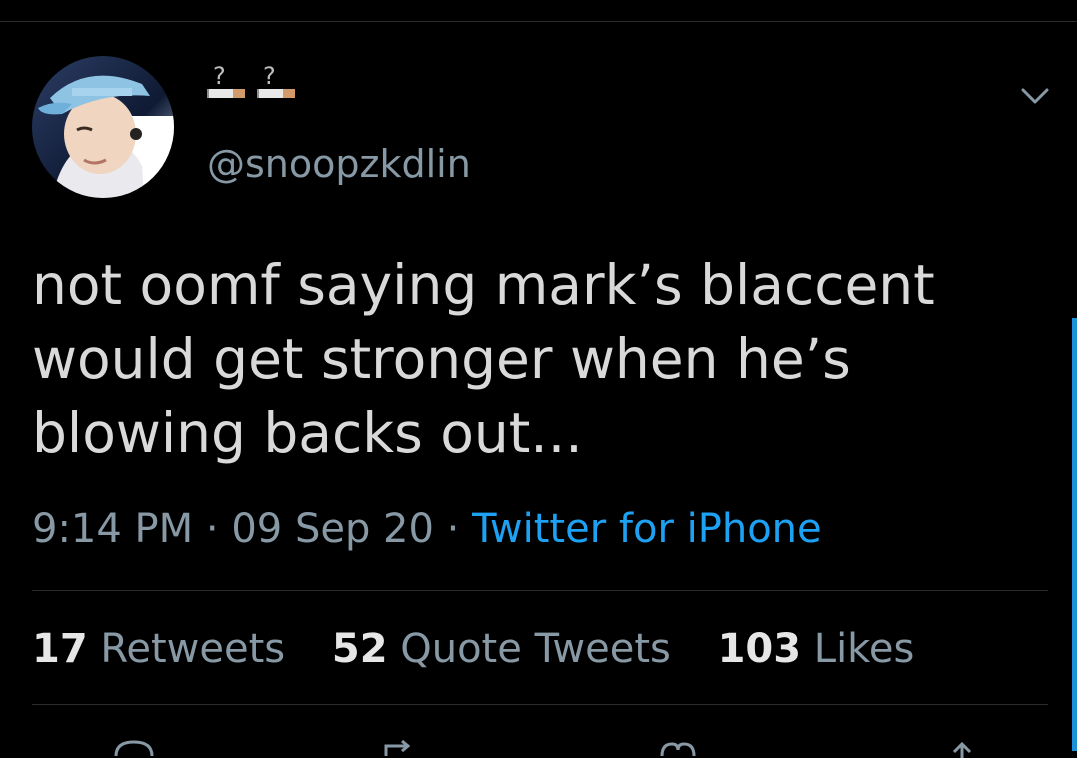 Image resolution: width=1077 pixels, height=758 pixels. What do you see at coordinates (1074, 534) in the screenshot?
I see `scrollbar` at bounding box center [1074, 534].